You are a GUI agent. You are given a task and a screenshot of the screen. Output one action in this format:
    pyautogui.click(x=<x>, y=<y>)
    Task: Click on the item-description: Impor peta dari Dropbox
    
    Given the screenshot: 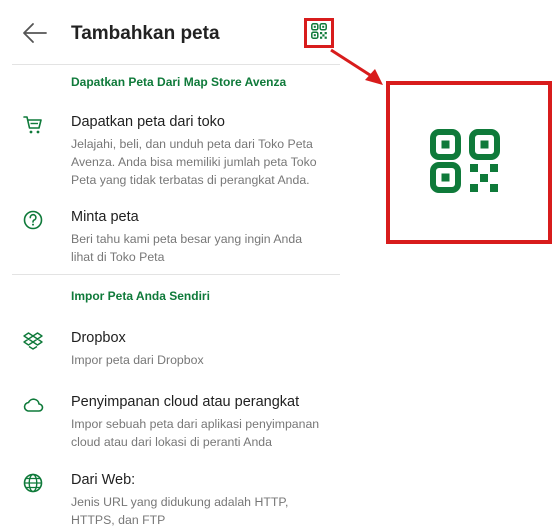 What is the action you would take?
    pyautogui.click(x=137, y=360)
    